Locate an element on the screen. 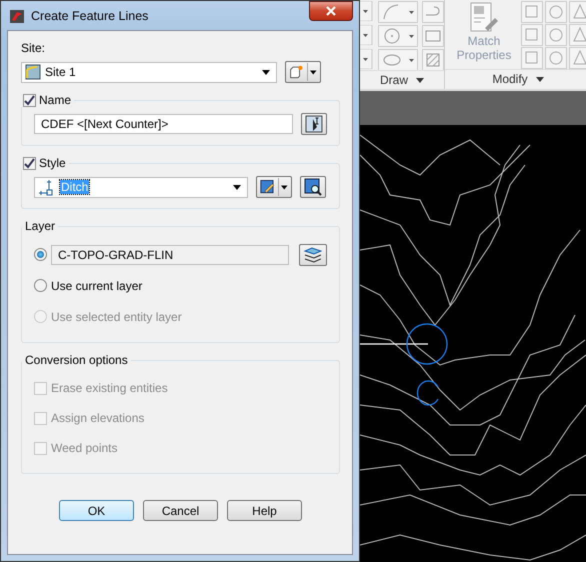 Image resolution: width=586 pixels, height=562 pixels. new-site-button is located at coordinates (303, 72).